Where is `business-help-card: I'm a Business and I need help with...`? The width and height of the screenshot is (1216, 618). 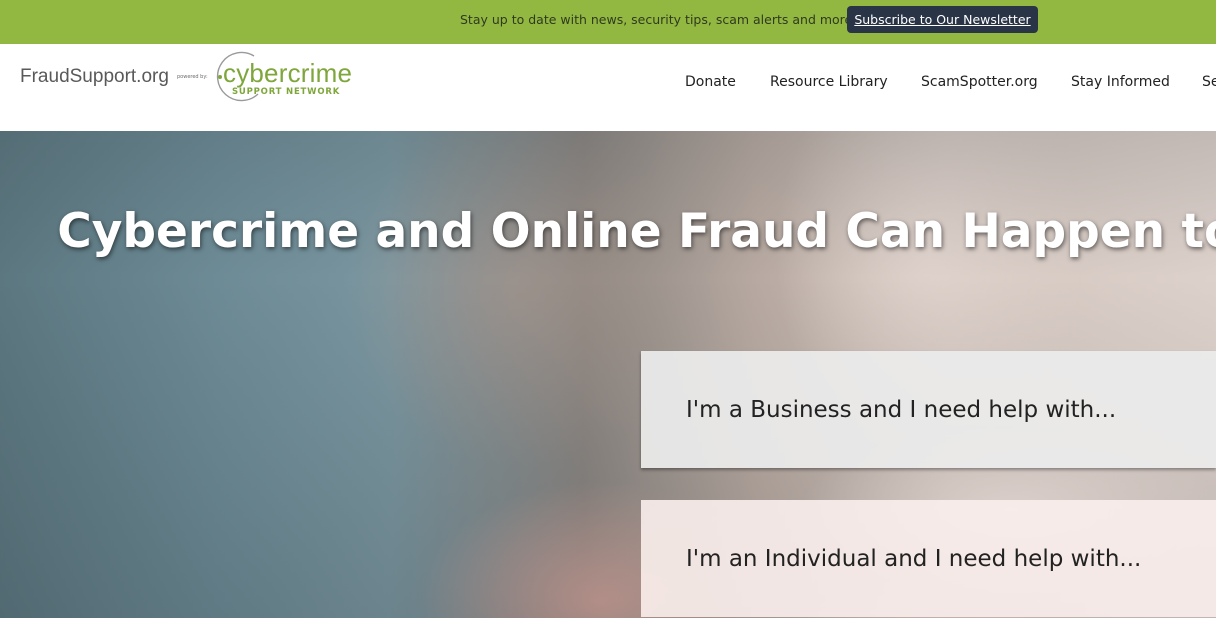 business-help-card: I'm a Business and I need help with... is located at coordinates (928, 409).